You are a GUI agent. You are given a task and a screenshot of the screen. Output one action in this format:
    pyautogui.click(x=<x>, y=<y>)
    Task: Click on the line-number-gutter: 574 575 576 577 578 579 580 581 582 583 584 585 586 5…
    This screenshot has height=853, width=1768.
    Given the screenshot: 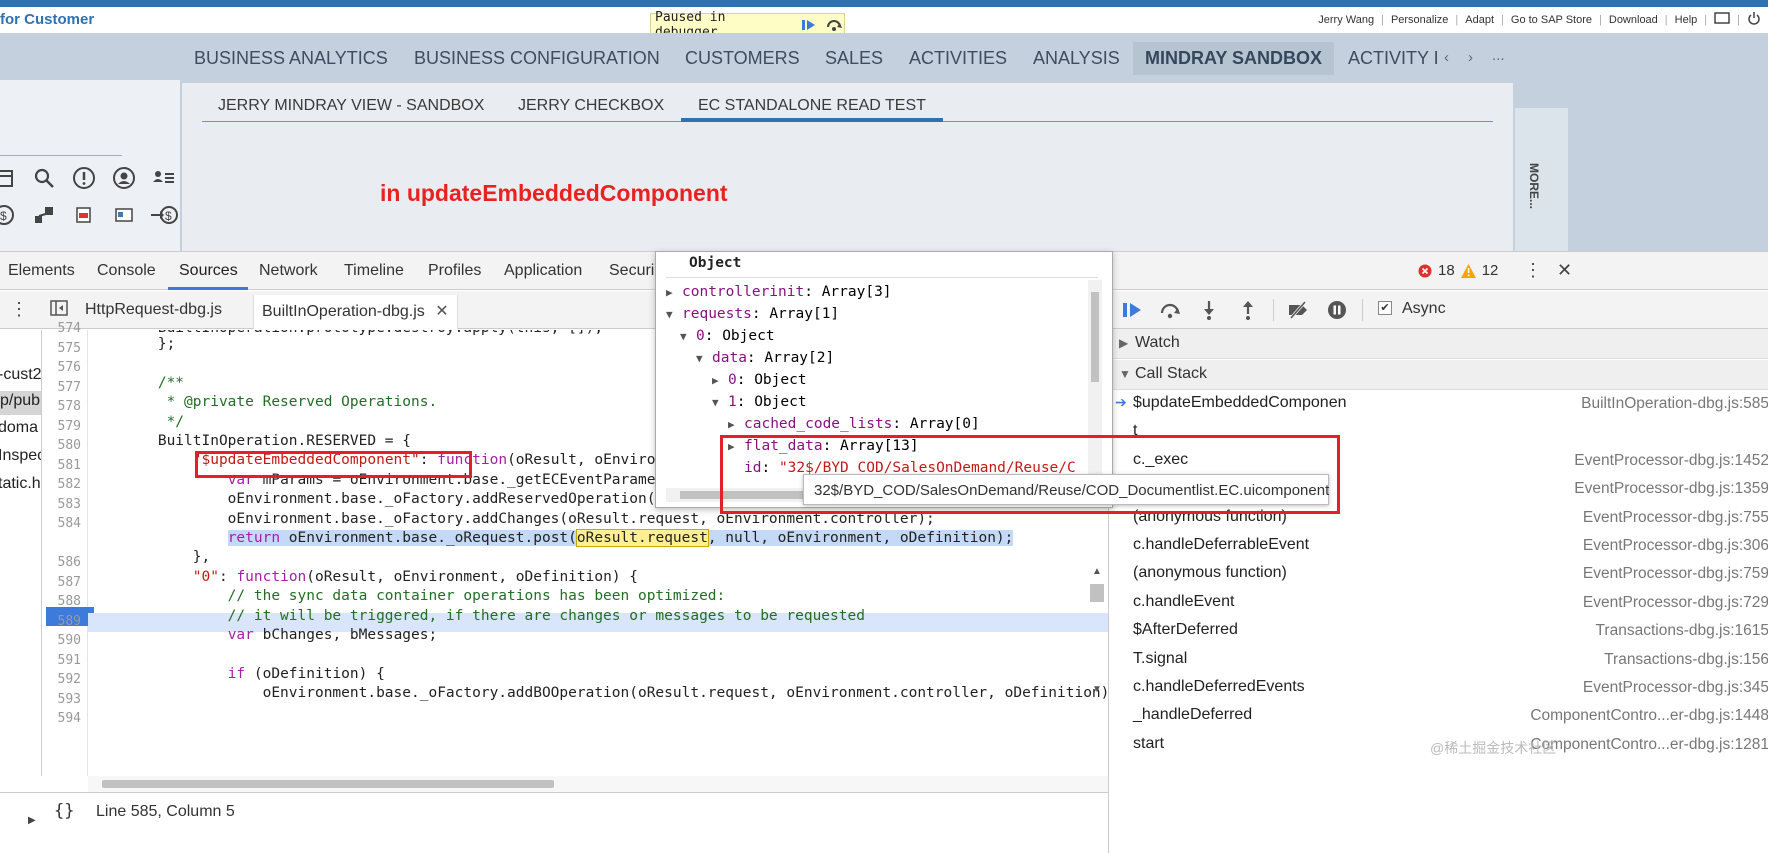 What is the action you would take?
    pyautogui.click(x=68, y=548)
    